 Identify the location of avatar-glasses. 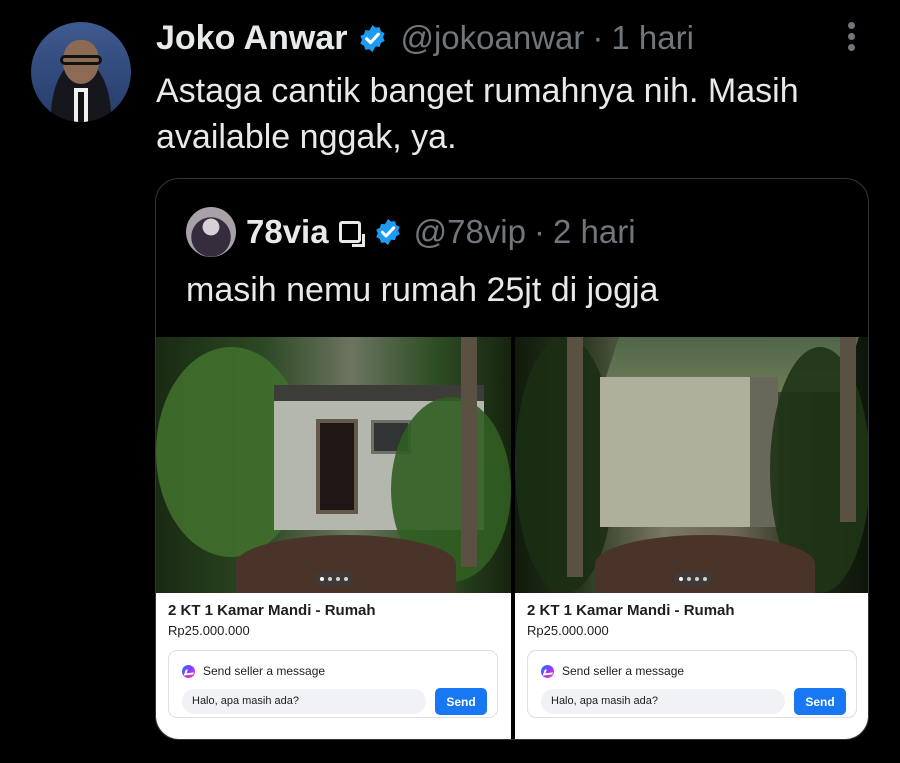
(81, 60).